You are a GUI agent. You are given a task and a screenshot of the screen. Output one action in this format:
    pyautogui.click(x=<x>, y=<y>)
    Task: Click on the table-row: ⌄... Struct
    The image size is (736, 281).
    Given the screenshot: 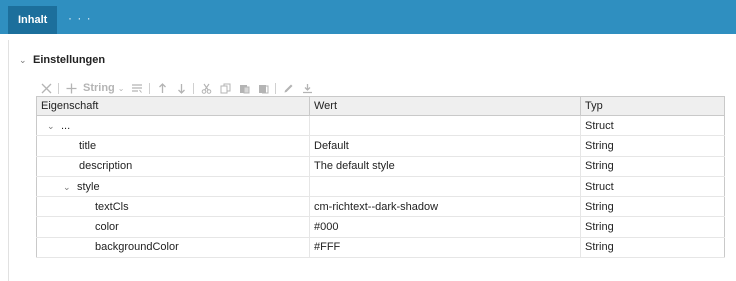 What is the action you would take?
    pyautogui.click(x=380, y=126)
    